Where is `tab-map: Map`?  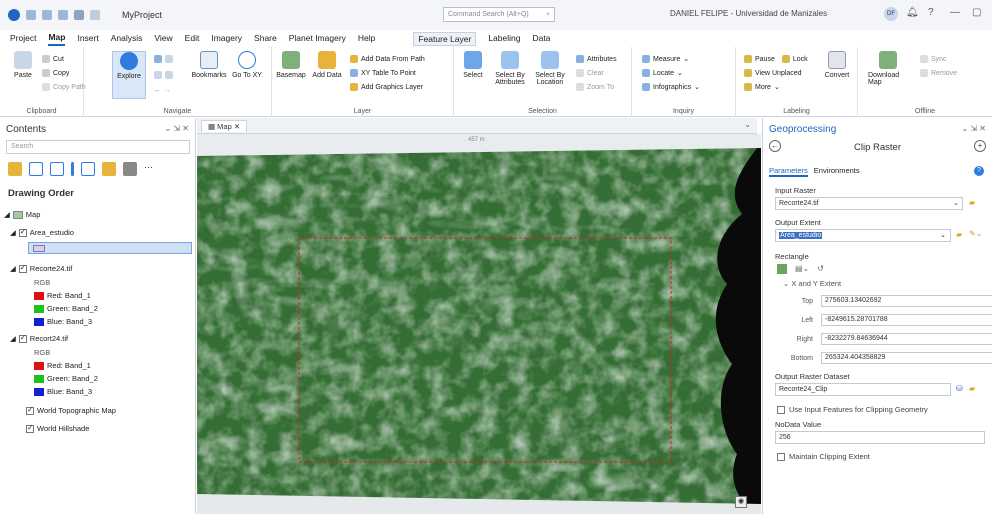 tab-map: Map is located at coordinates (57, 39).